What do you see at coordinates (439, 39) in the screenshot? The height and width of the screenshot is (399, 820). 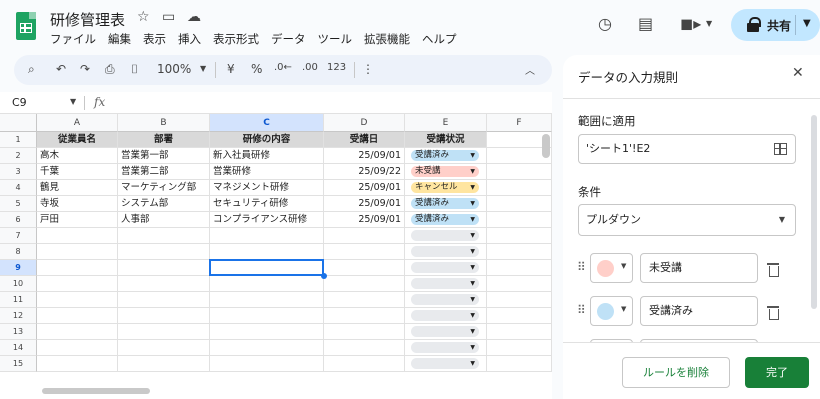 I see `menu-help: ヘルプ` at bounding box center [439, 39].